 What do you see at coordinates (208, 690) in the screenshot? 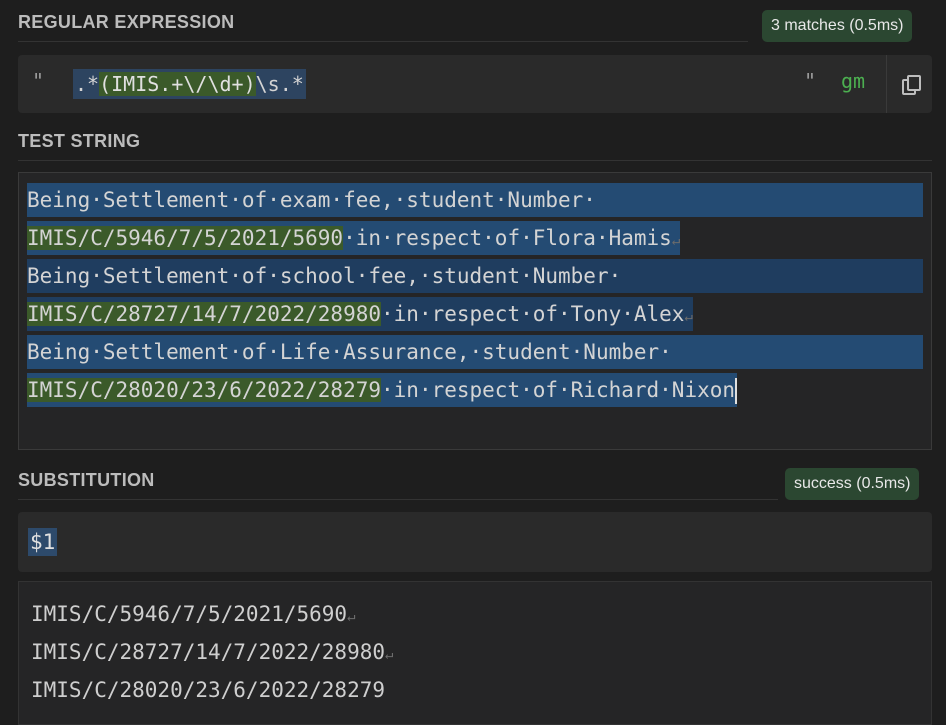
I see `result-line: IMIS/C/28020/23/6/2022/28279` at bounding box center [208, 690].